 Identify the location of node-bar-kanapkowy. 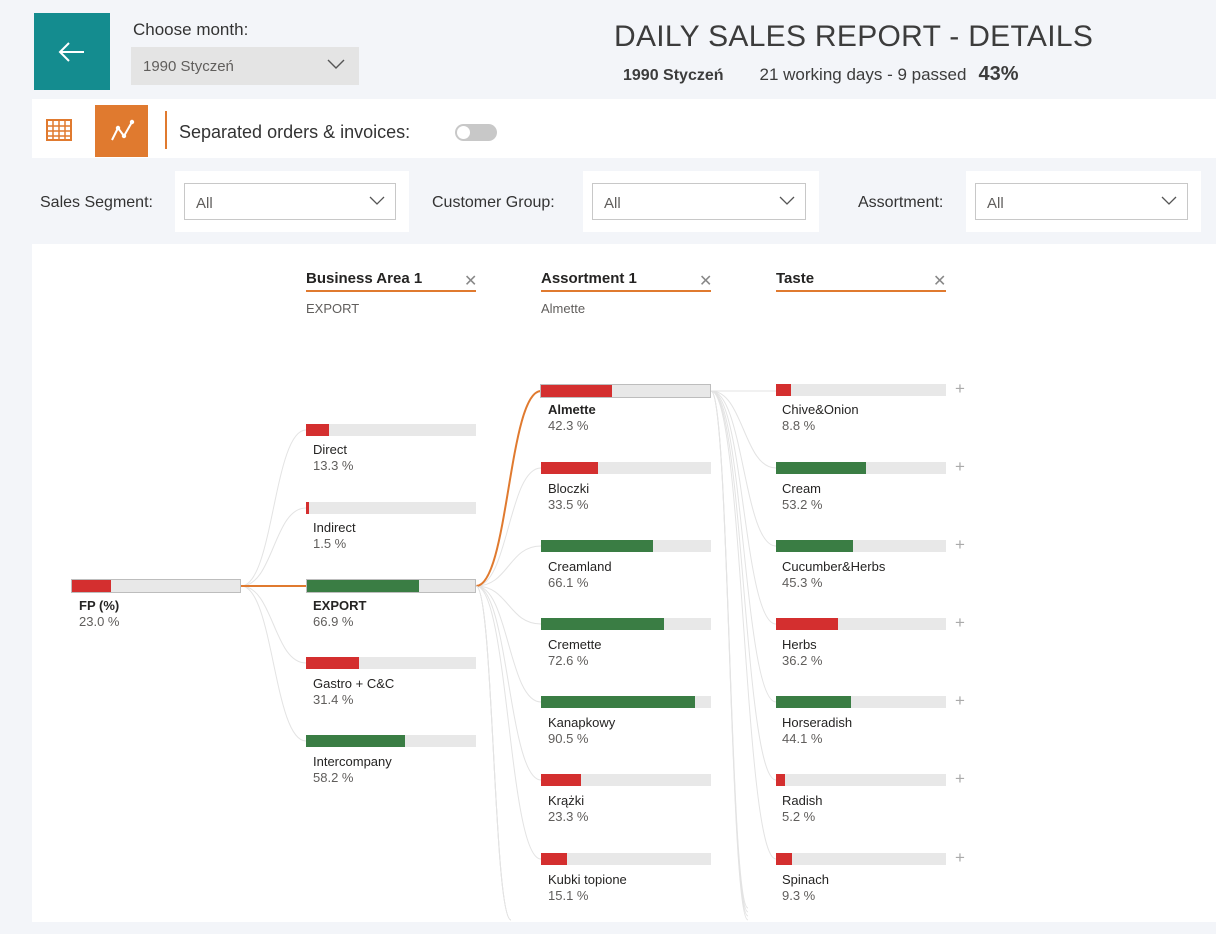
(626, 702).